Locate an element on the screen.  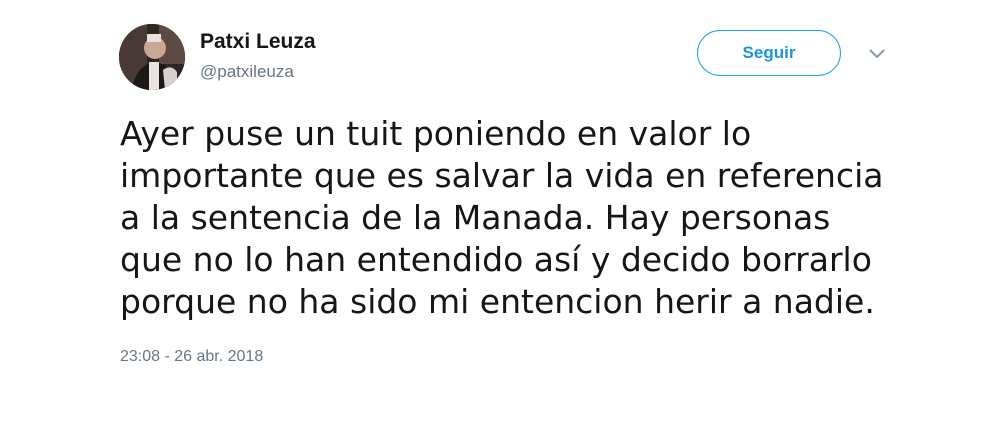
more-options-button is located at coordinates (877, 54).